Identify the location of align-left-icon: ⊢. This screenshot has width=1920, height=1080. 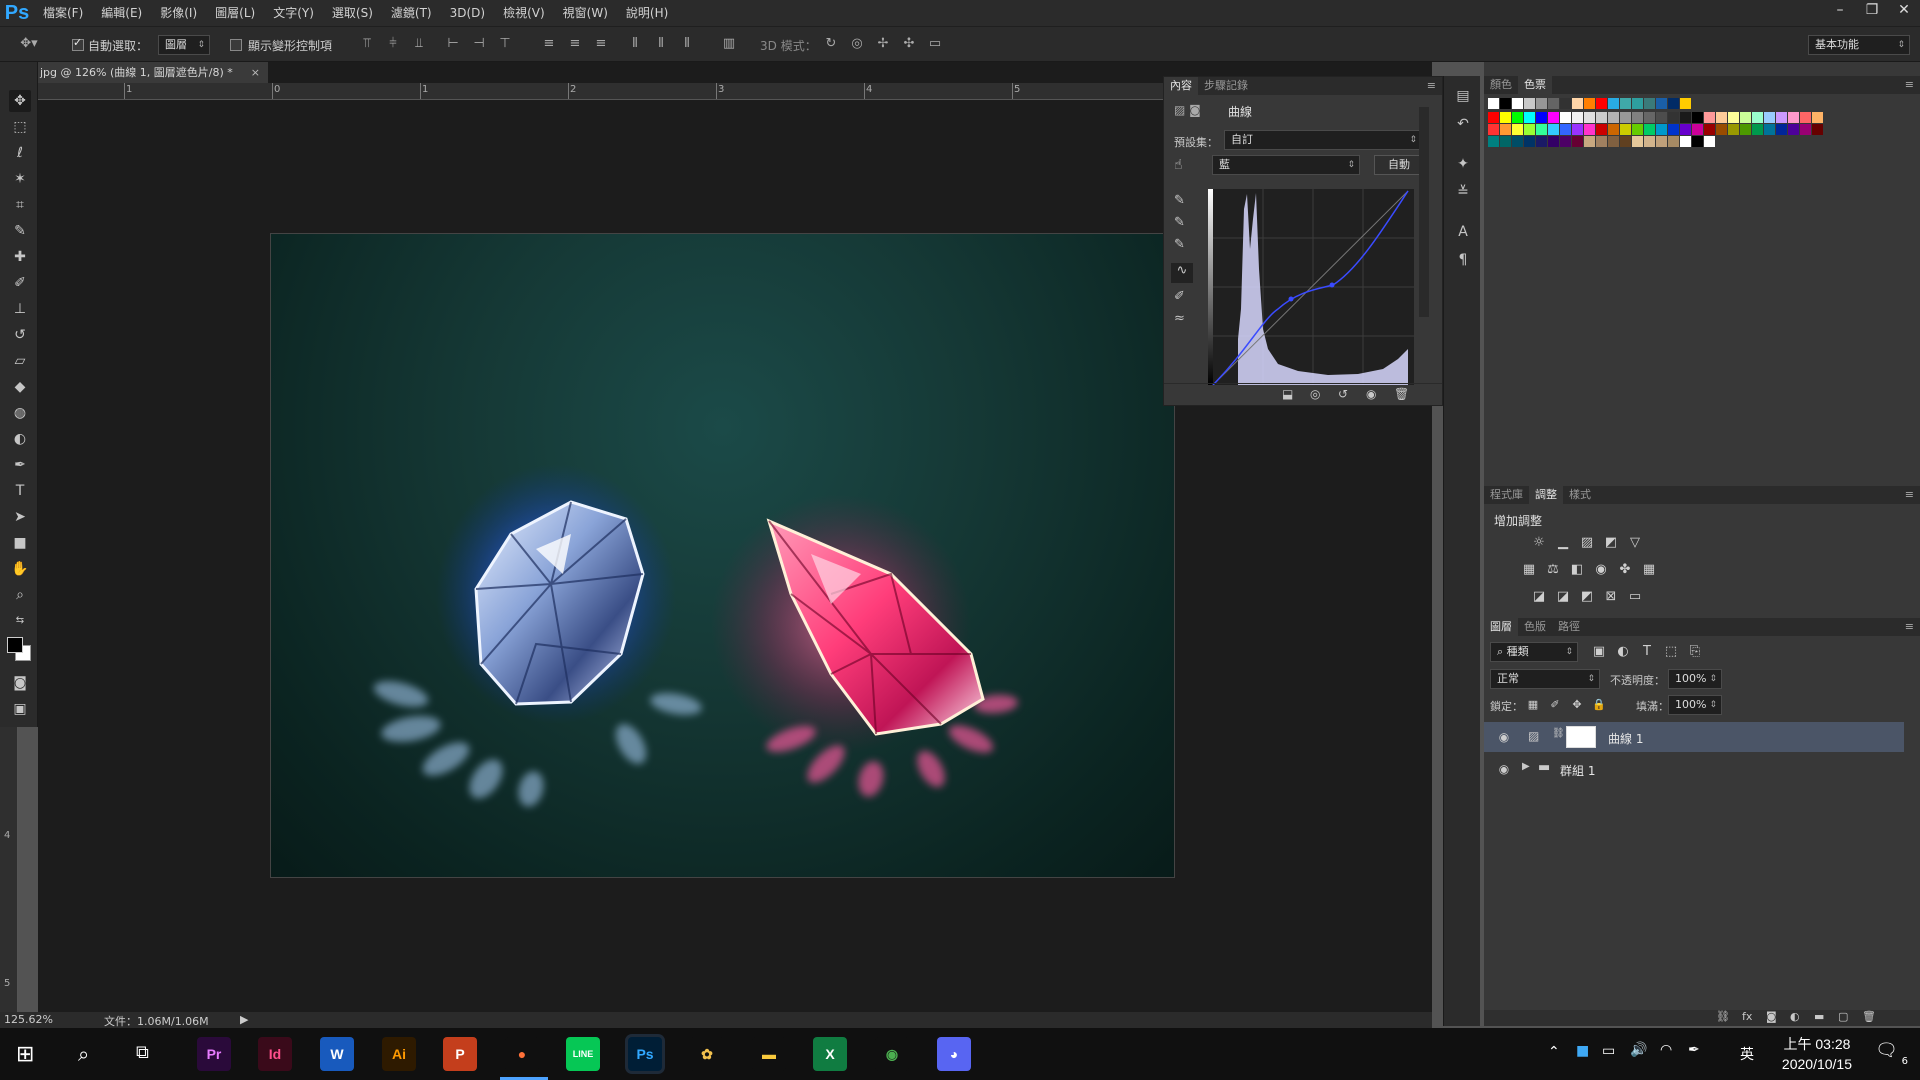
(453, 44).